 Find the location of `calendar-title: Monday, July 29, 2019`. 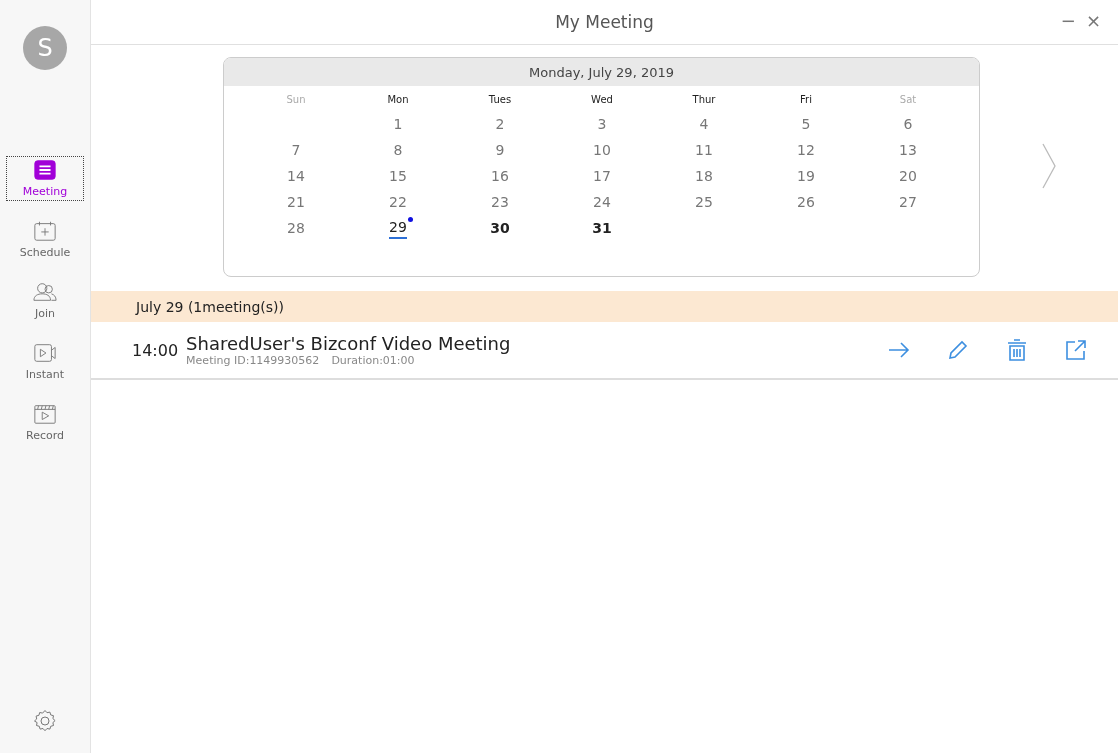

calendar-title: Monday, July 29, 2019 is located at coordinates (601, 72).